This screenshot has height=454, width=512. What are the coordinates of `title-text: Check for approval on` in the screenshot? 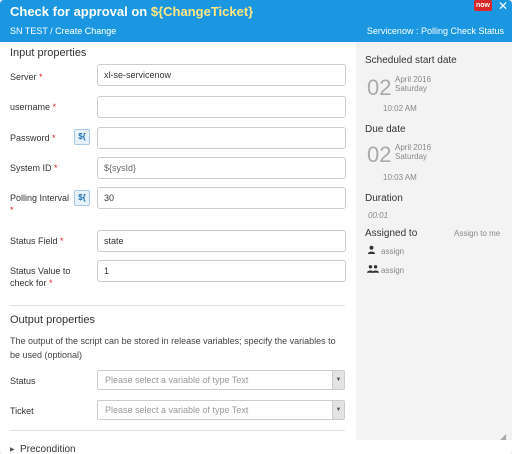 It's located at (80, 11).